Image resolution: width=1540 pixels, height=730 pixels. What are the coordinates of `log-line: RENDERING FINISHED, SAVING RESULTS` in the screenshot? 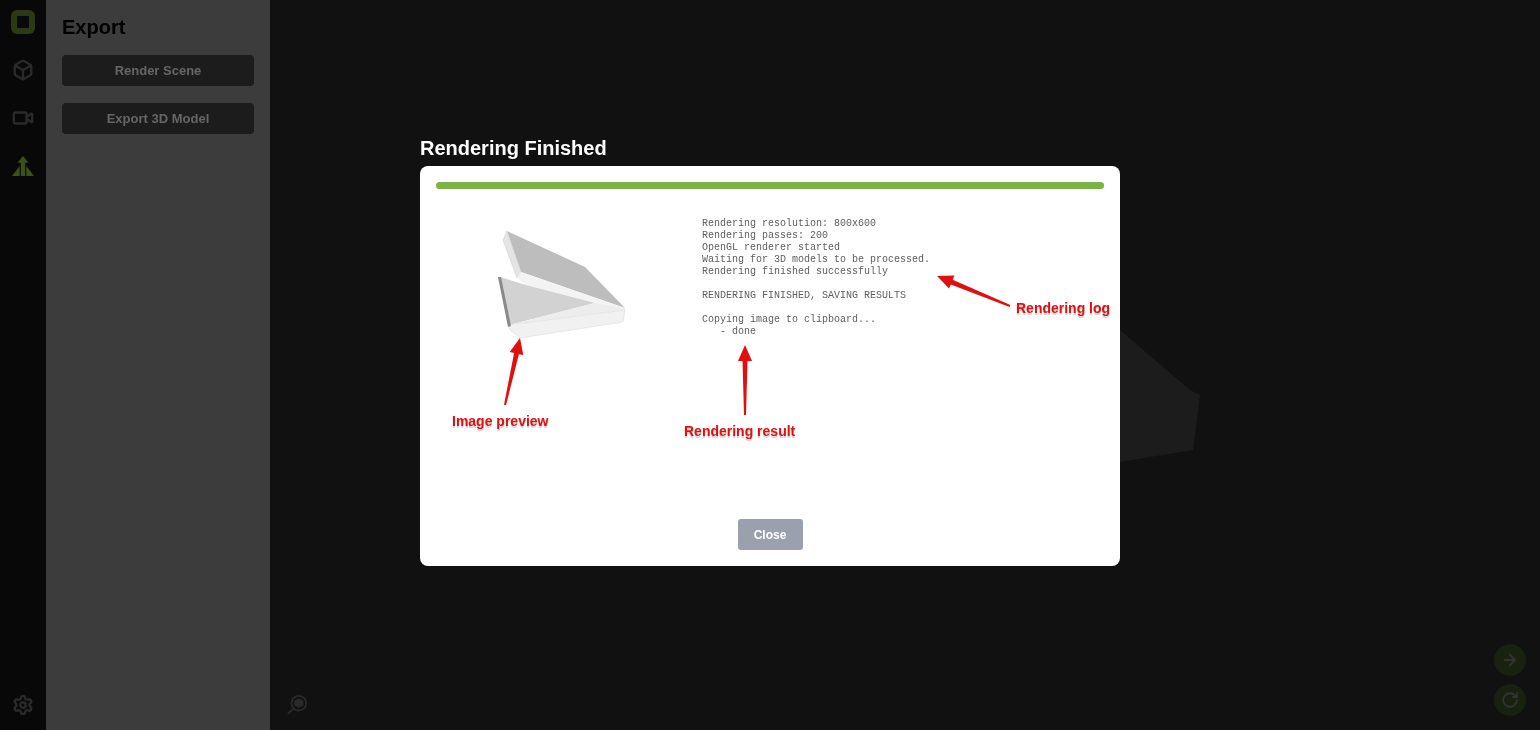 It's located at (805, 296).